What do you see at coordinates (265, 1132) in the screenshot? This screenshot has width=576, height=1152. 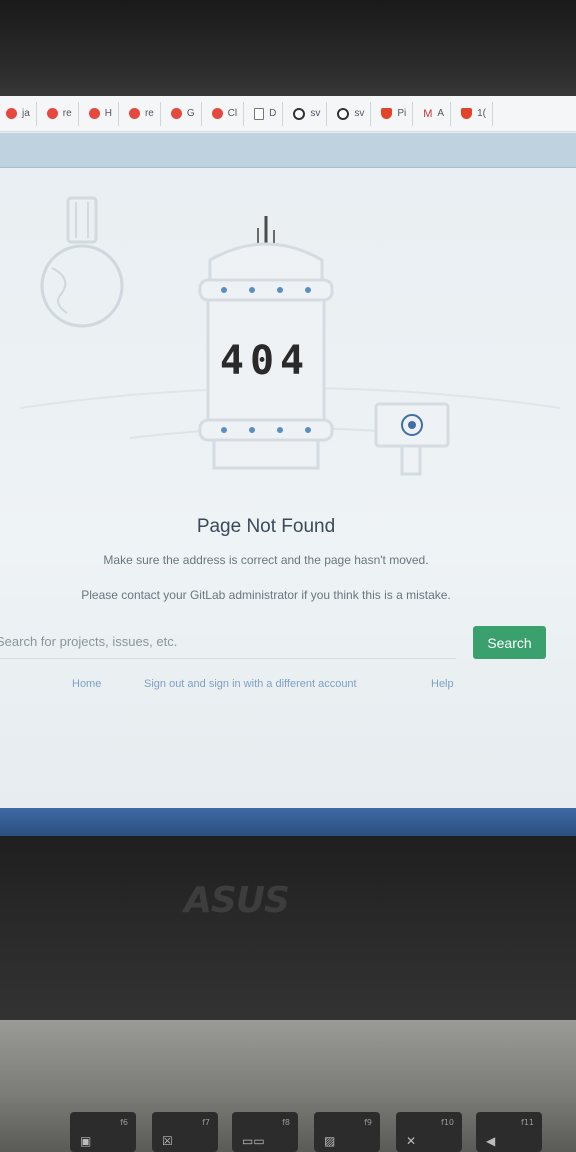 I see `f8-key: f8 ▭▭` at bounding box center [265, 1132].